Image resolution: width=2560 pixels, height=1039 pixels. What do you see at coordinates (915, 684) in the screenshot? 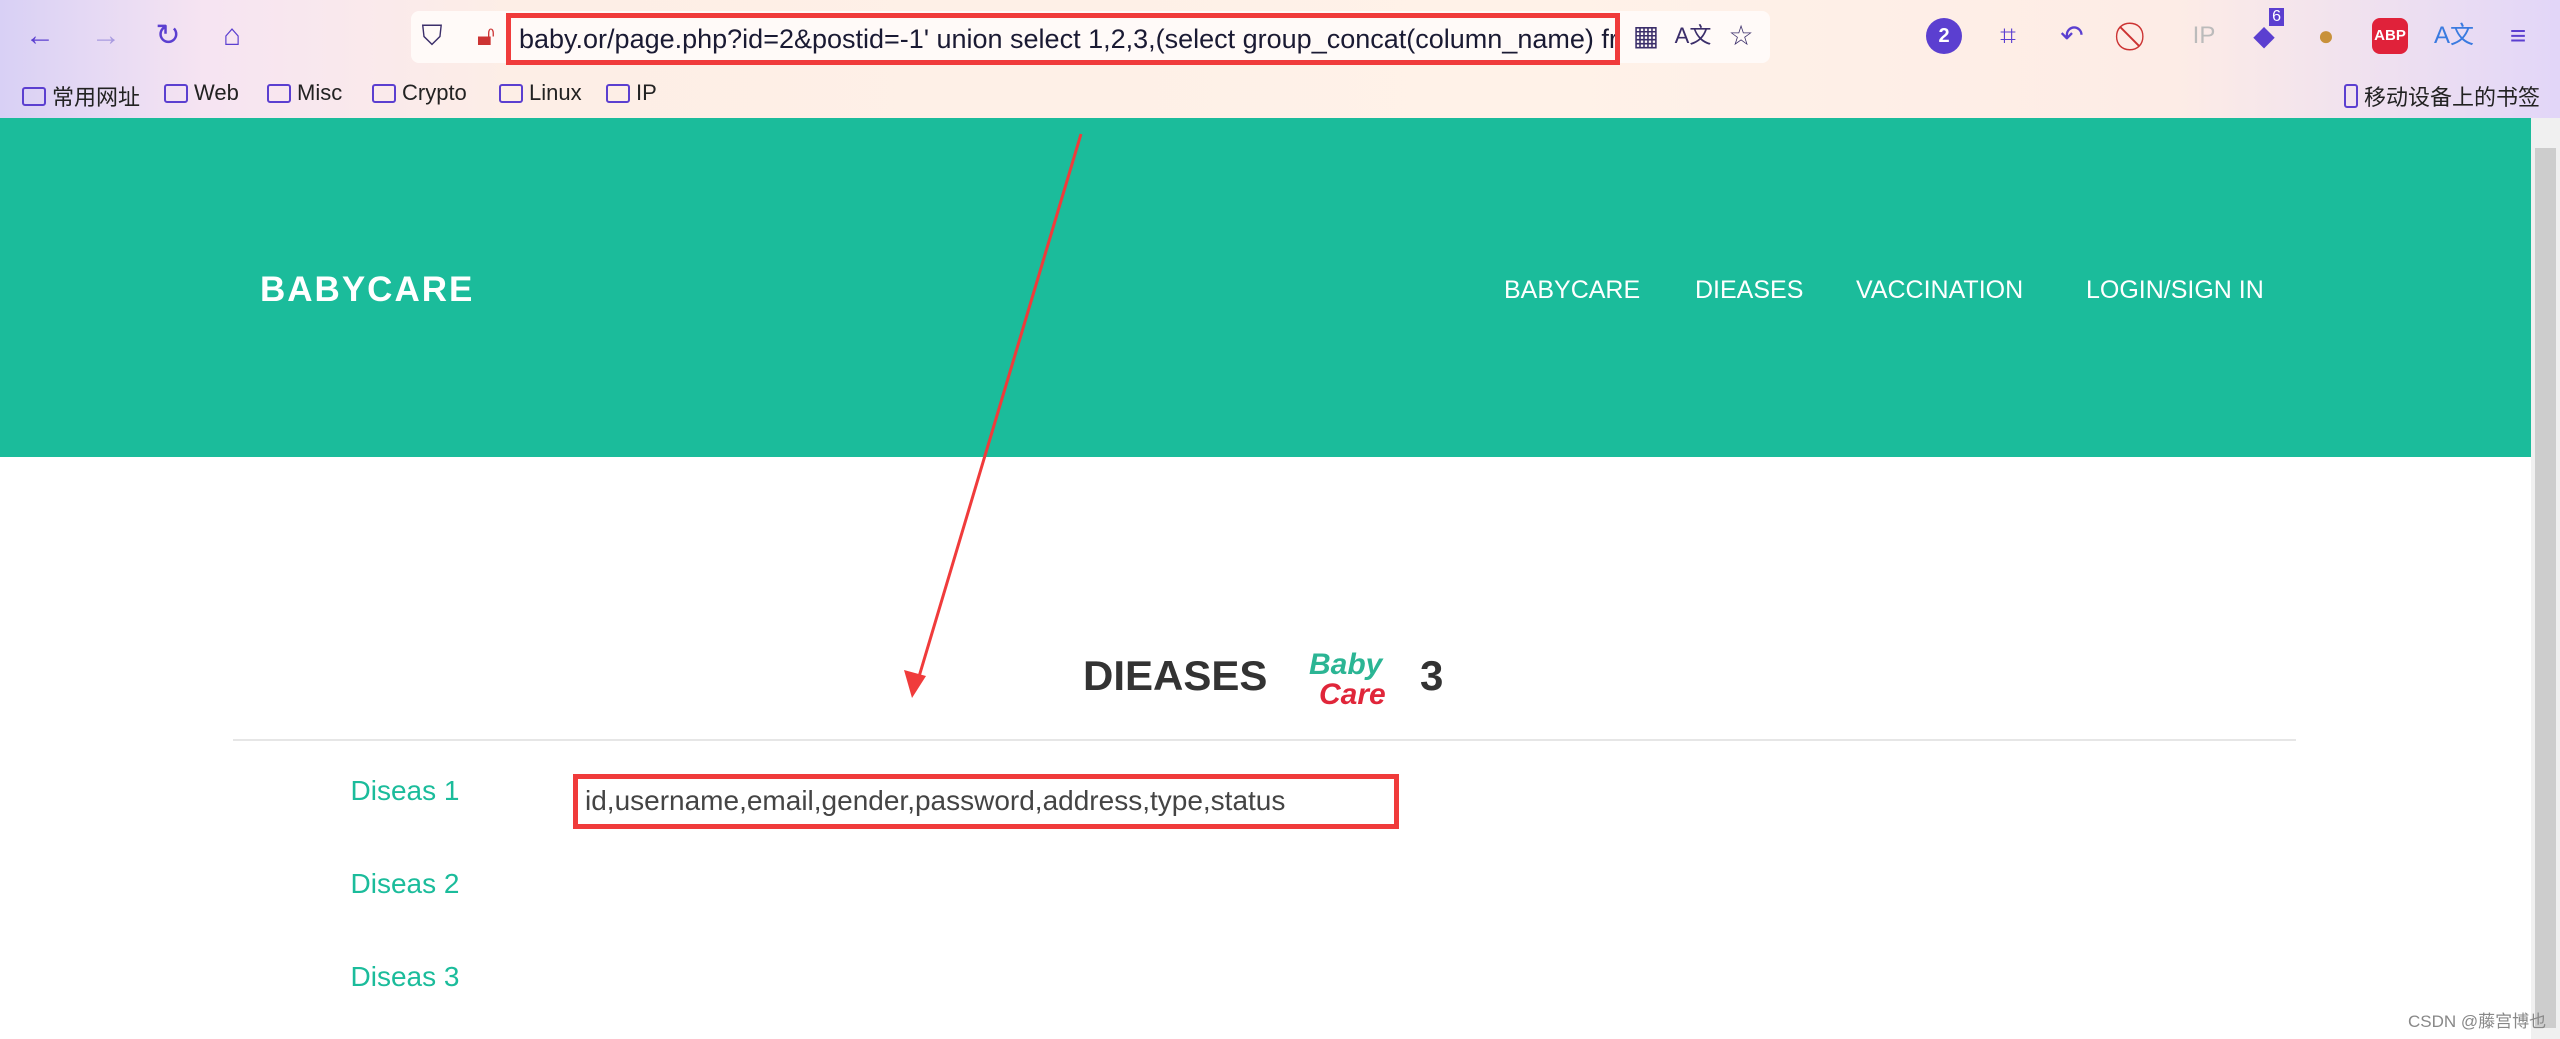
I see `arrow-head` at bounding box center [915, 684].